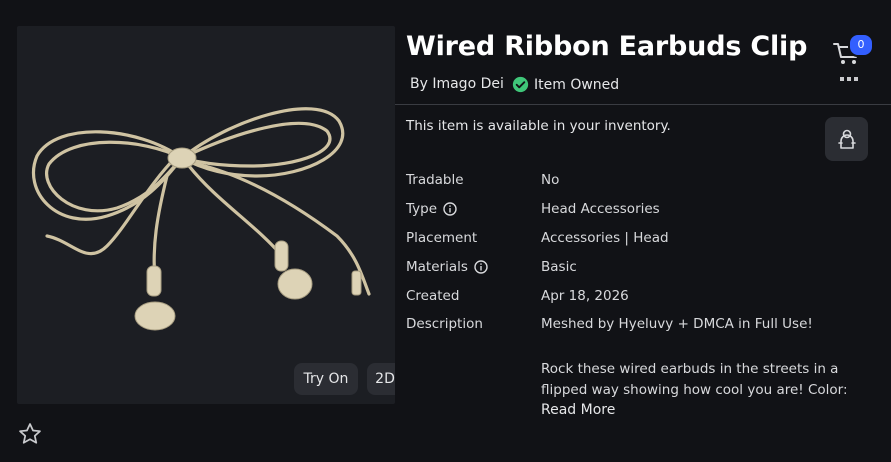  I want to click on description-label: Description, so click(444, 324).